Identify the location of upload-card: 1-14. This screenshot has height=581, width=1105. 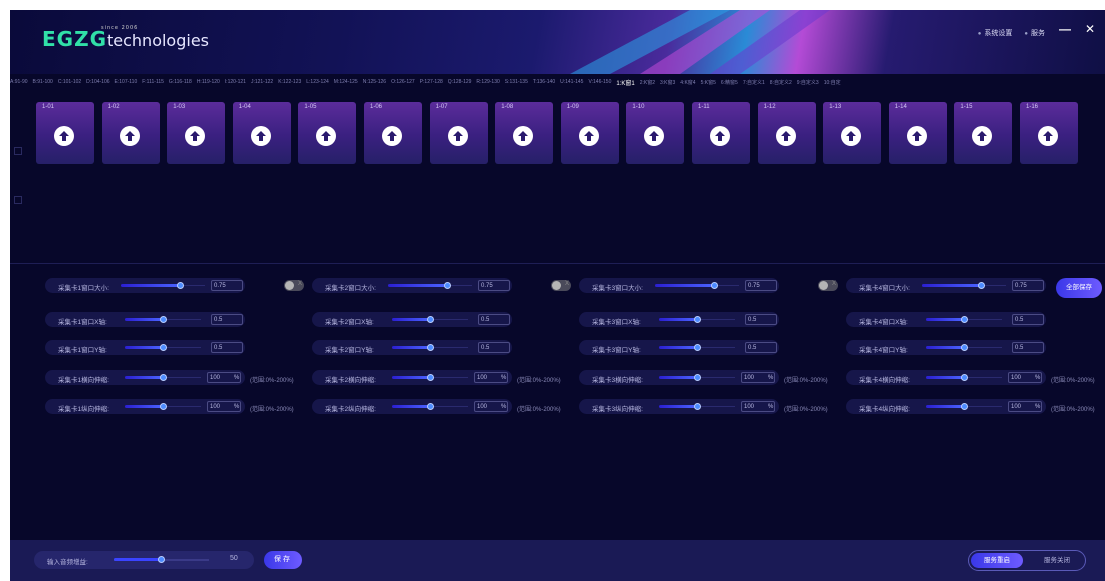
(917, 133).